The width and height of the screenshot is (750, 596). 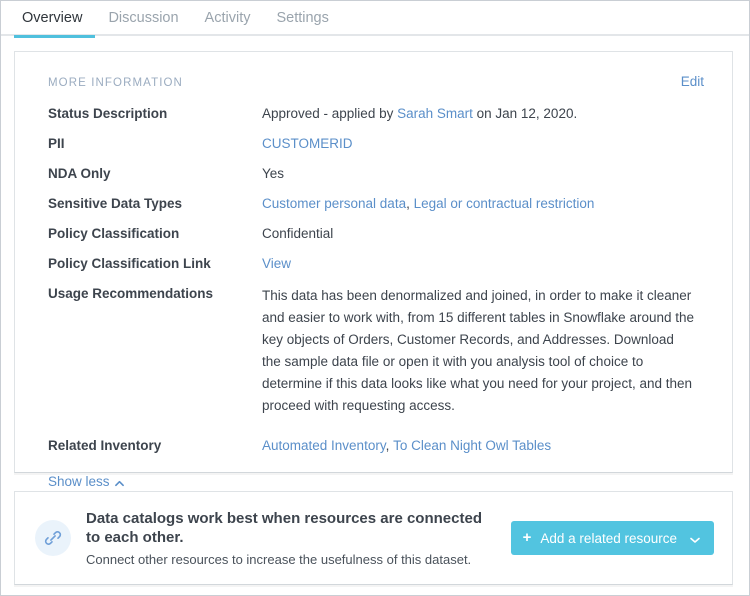 What do you see at coordinates (483, 143) in the screenshot?
I see `row-value: CUSTOMERID` at bounding box center [483, 143].